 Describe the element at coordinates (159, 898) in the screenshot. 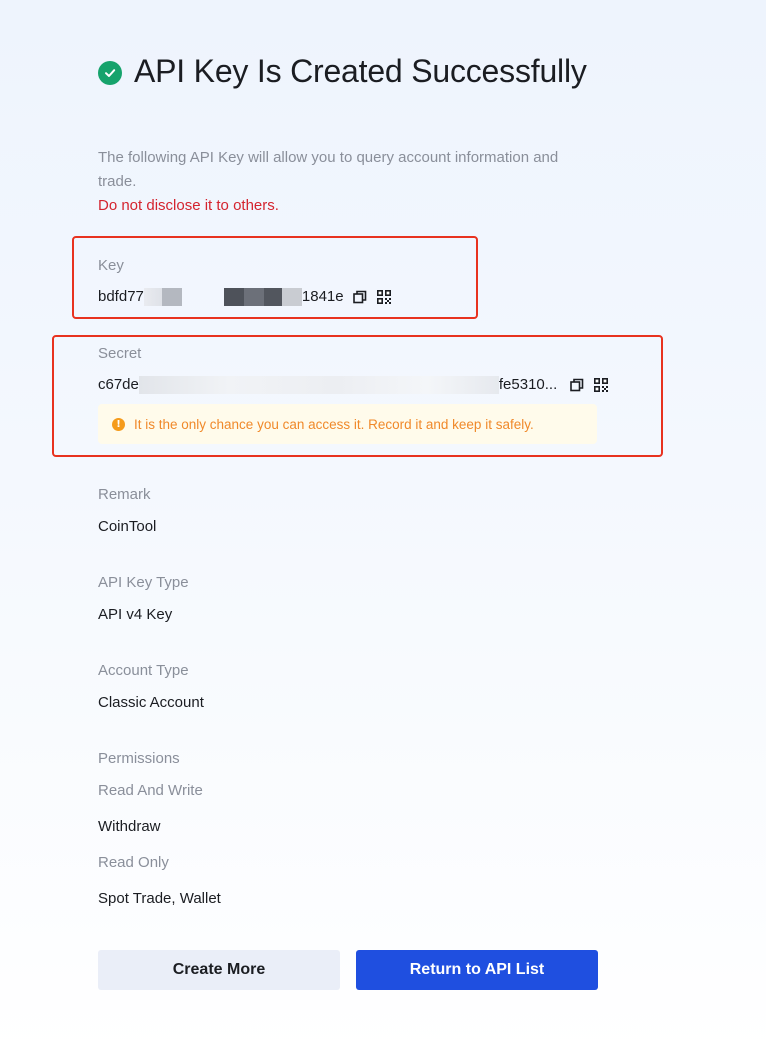

I see `read-only-value: Spot Trade, Wallet` at that location.